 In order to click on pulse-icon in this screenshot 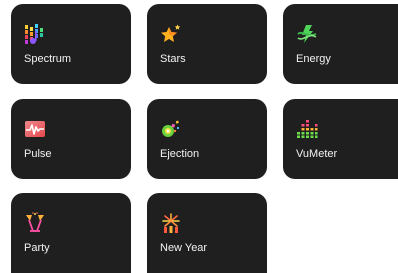, I will do `click(35, 129)`.